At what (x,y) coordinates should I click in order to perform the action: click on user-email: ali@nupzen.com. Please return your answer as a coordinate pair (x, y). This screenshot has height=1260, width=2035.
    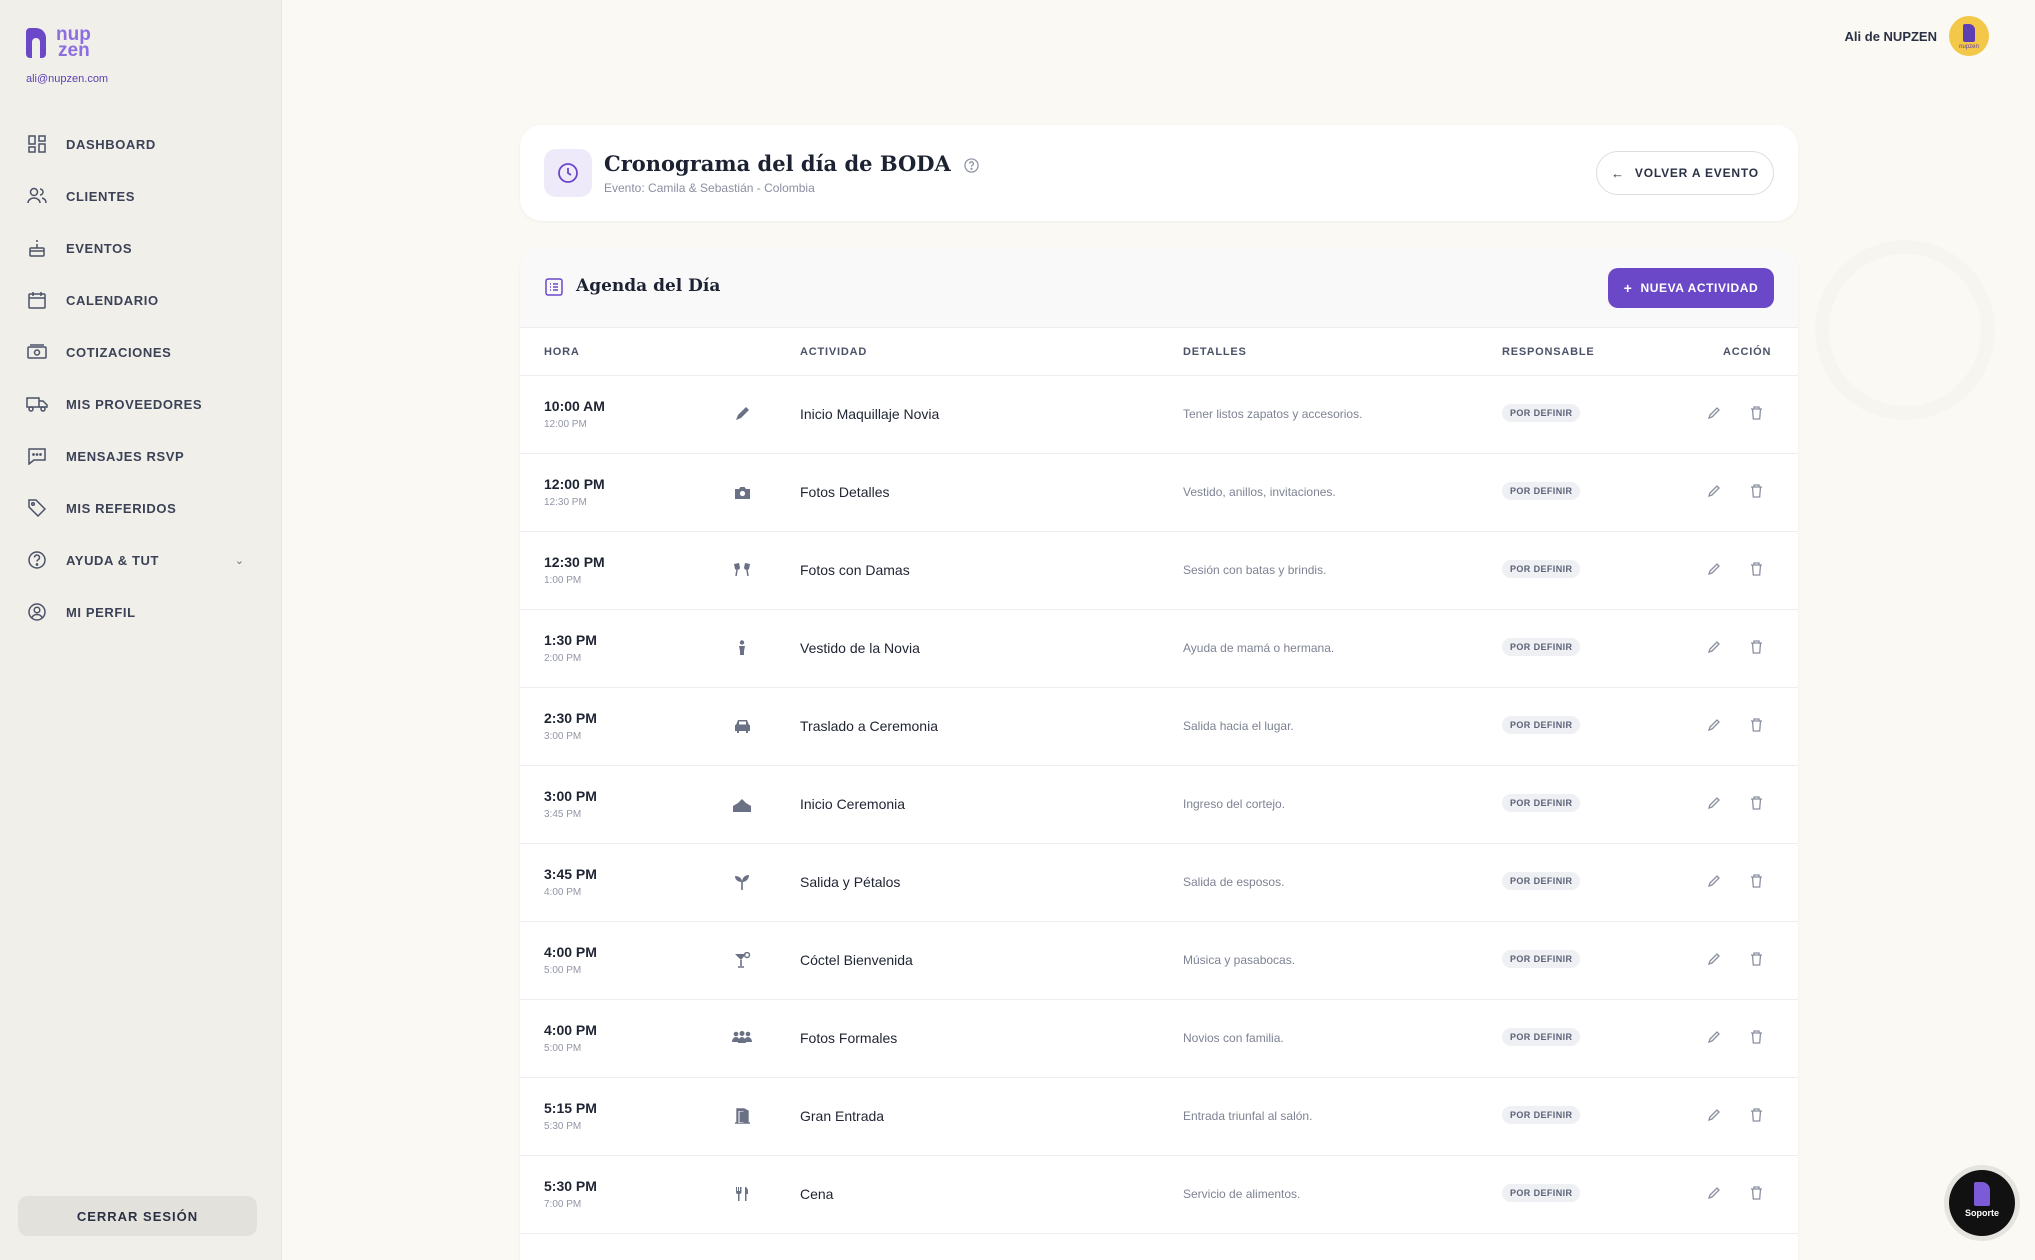
    Looking at the image, I should click on (67, 79).